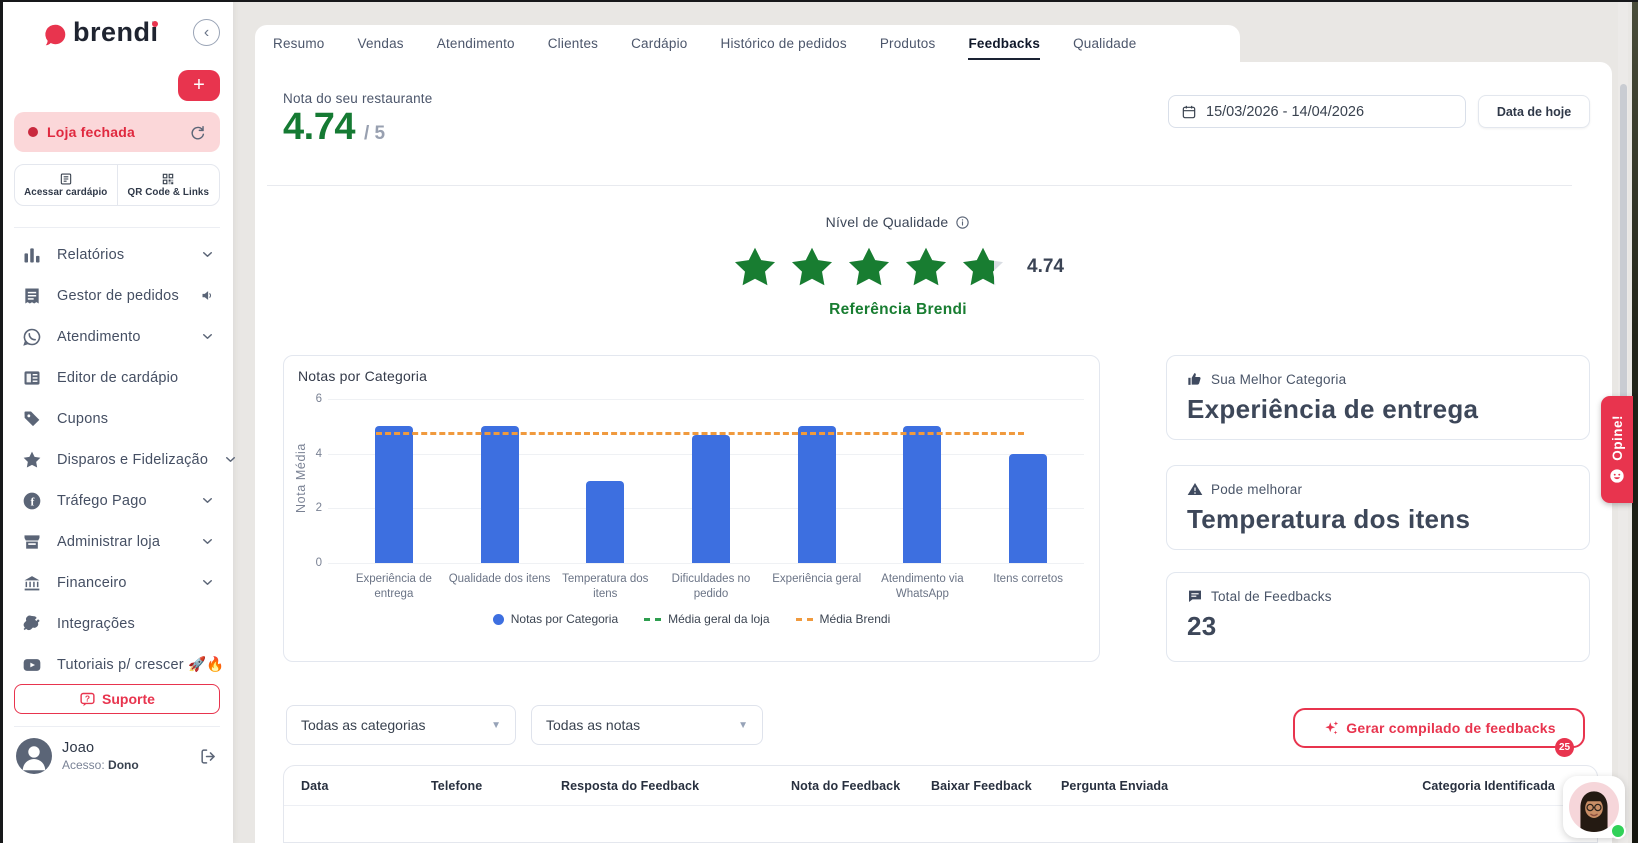 Image resolution: width=1638 pixels, height=843 pixels. I want to click on restaurant-score-value: 4.74, so click(319, 127).